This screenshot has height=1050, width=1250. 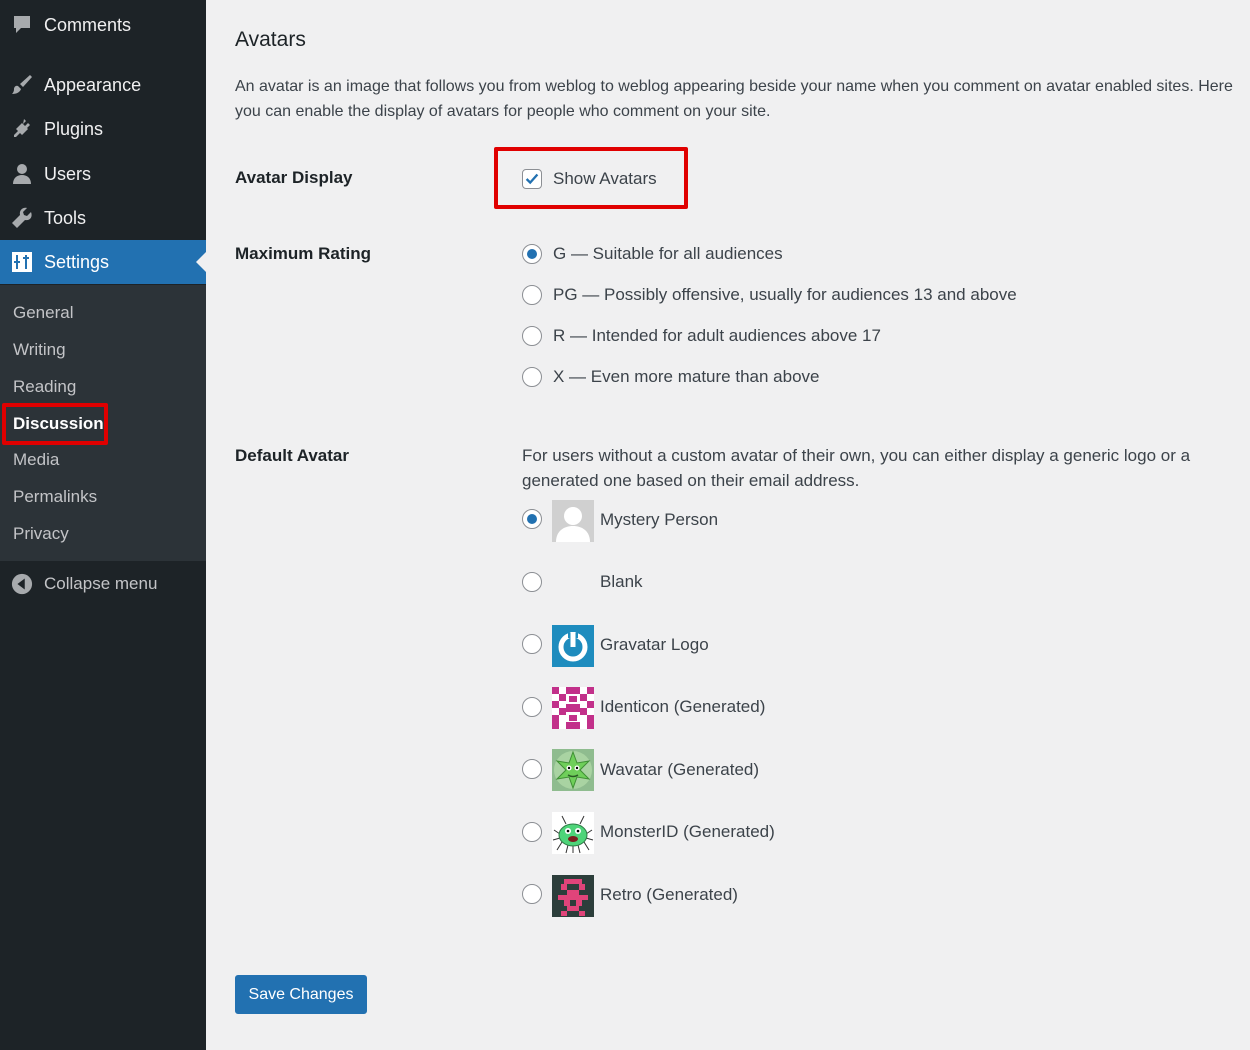 I want to click on sidebar-item-label: Settings, so click(x=77, y=261).